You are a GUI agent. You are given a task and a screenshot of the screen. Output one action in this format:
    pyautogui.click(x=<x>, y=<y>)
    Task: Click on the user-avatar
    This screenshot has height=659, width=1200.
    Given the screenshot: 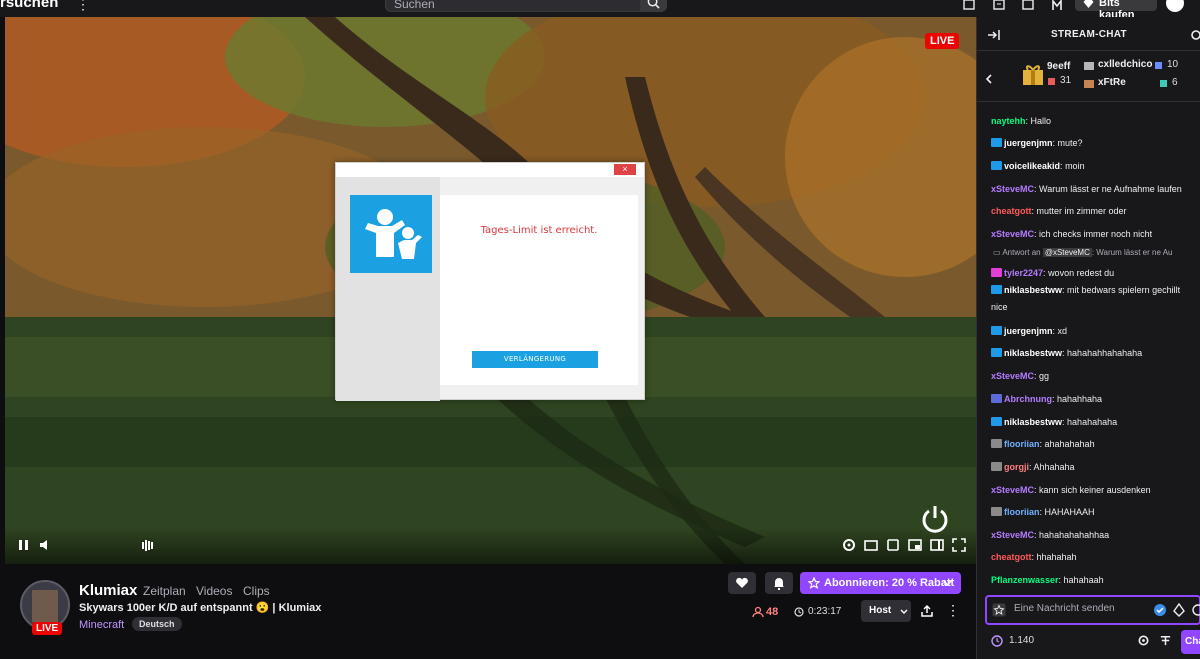 What is the action you would take?
    pyautogui.click(x=1175, y=6)
    